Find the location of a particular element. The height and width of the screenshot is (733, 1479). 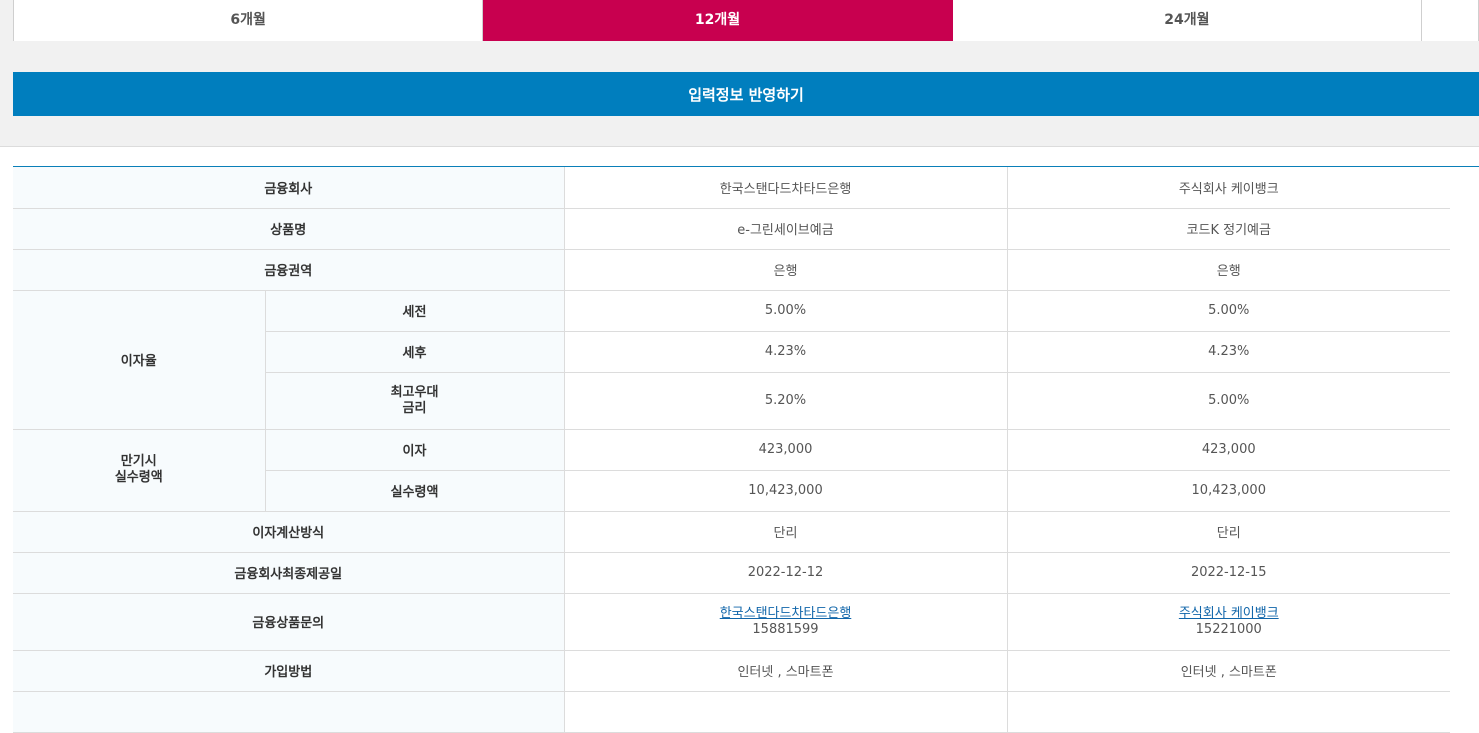

table-row-company: 금융회사 한국스탠다드차타드은행 주식회사 케이뱅크 is located at coordinates (731, 188).